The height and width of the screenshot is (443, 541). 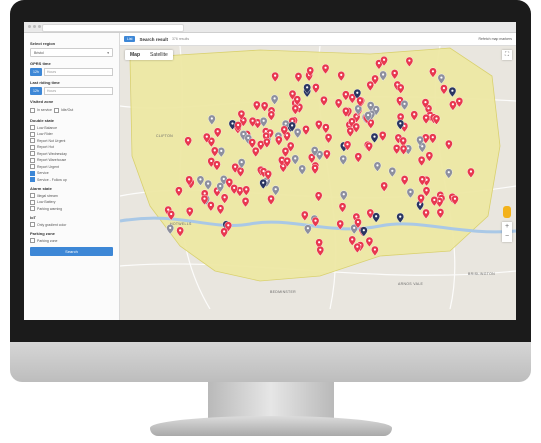 What do you see at coordinates (34, 26) in the screenshot?
I see `minimize-dot` at bounding box center [34, 26].